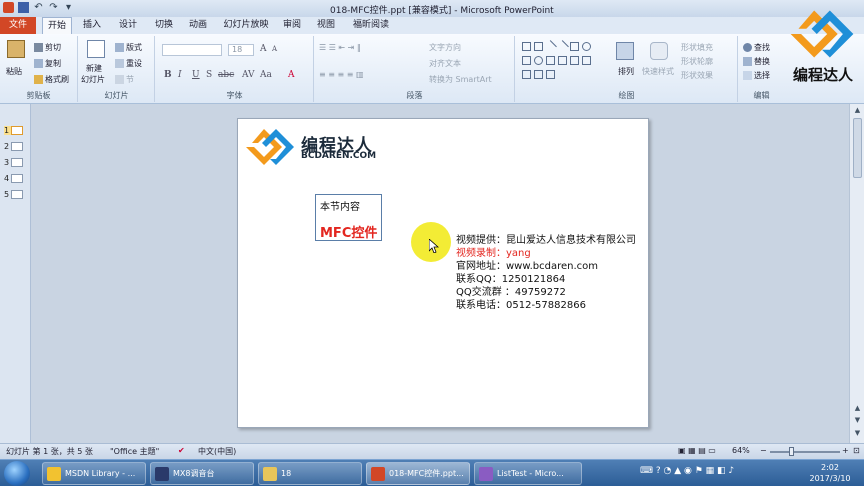  I want to click on tab-slideshow: 幻灯片放映, so click(246, 25).